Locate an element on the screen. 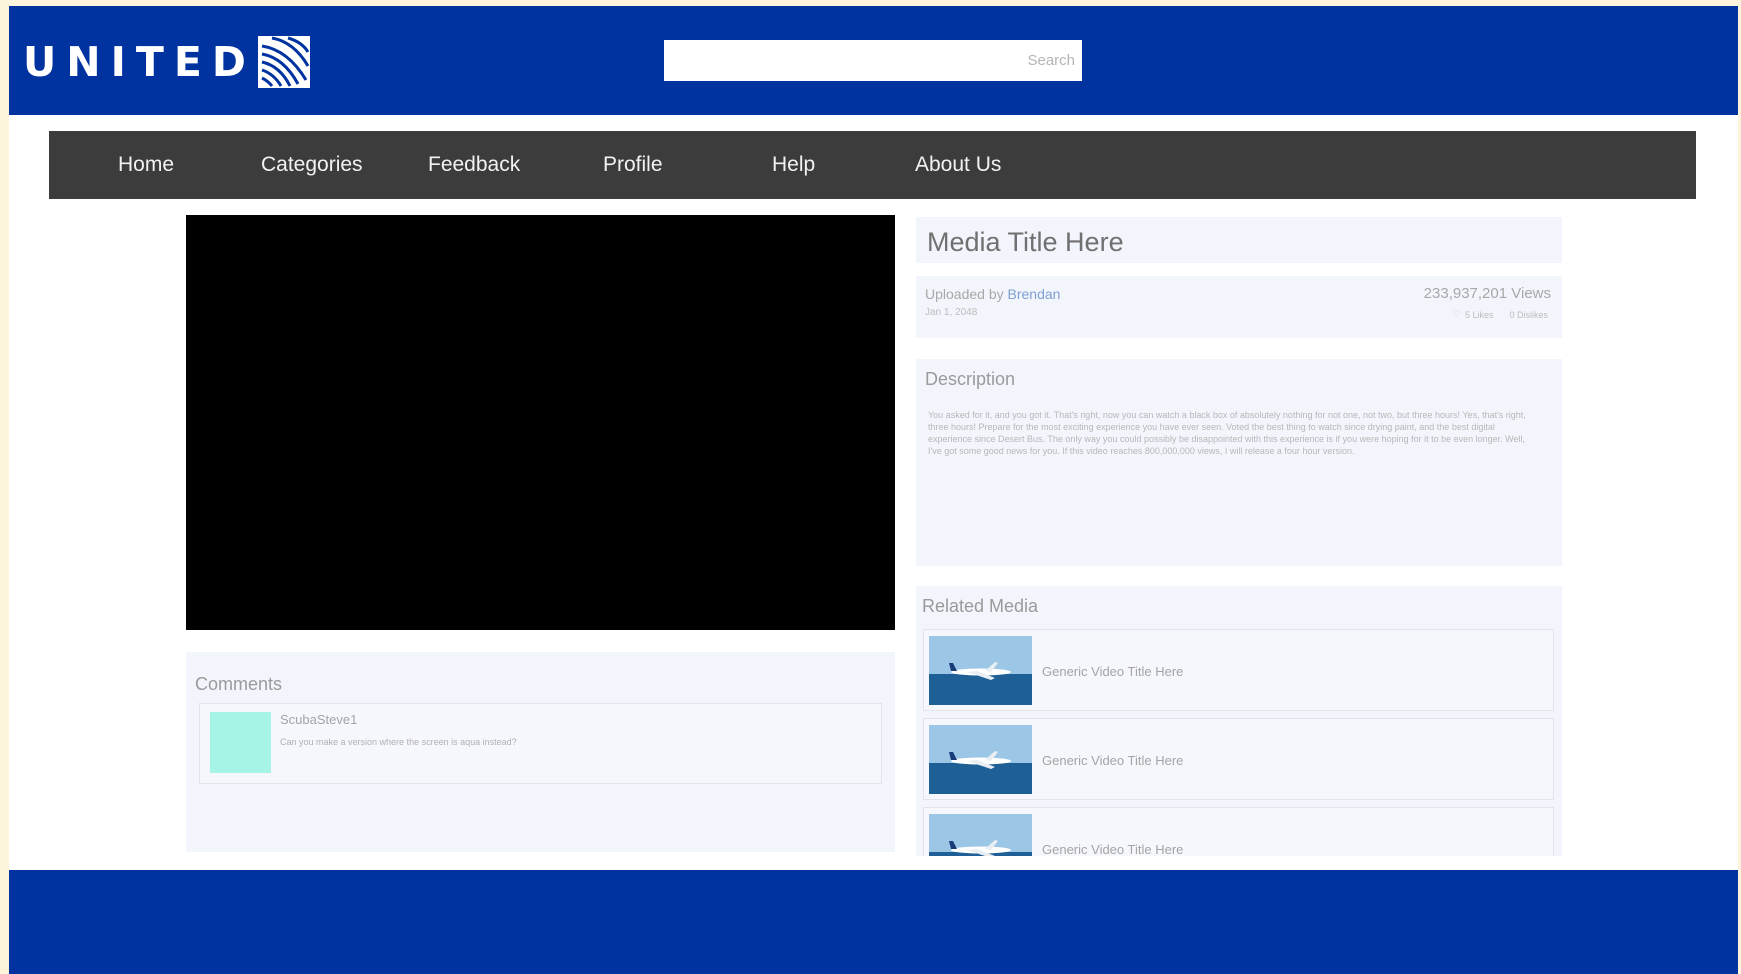  uploaded-by: Uploaded by Brendan is located at coordinates (992, 294).